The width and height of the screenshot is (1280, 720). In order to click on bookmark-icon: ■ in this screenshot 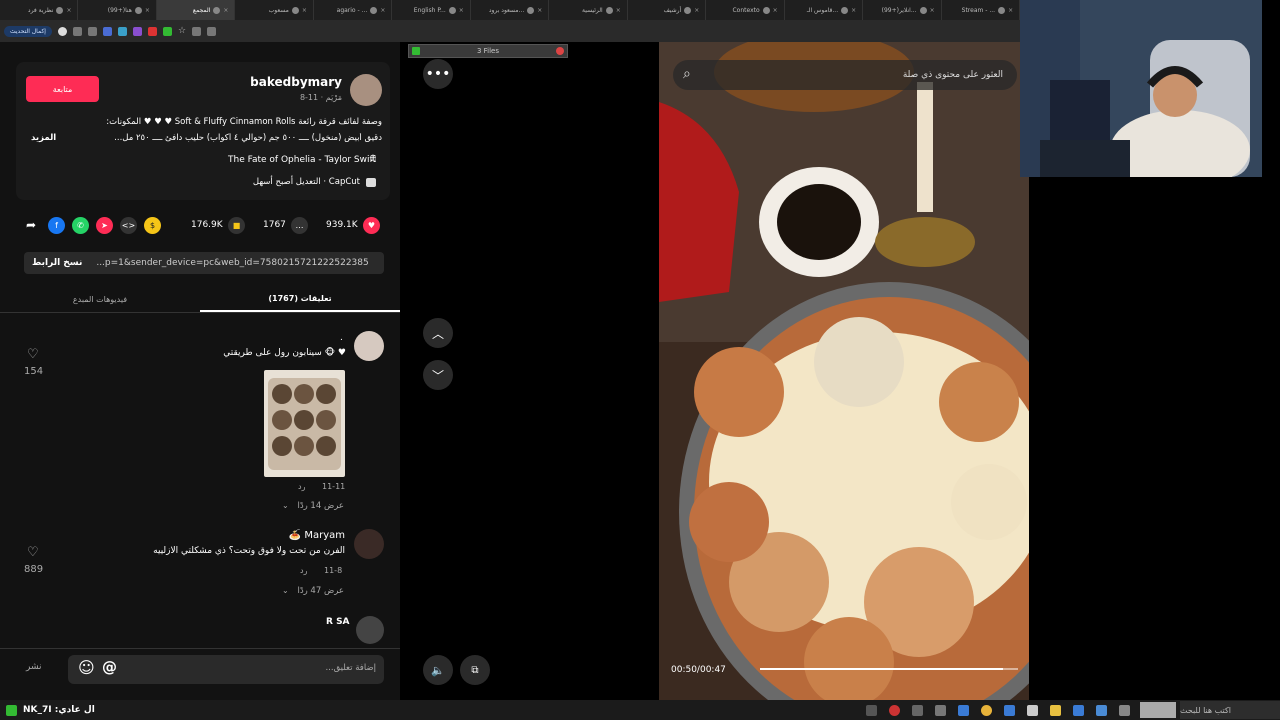, I will do `click(236, 225)`.